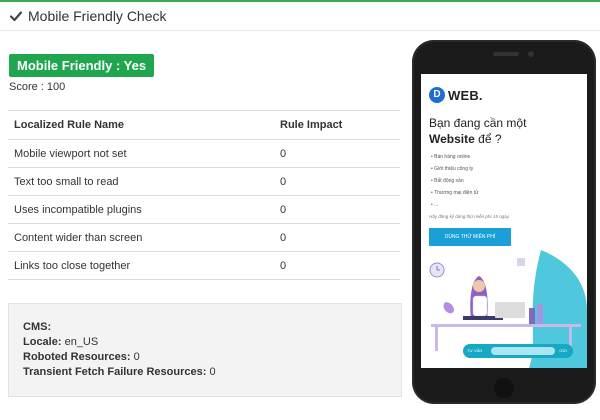 The image size is (600, 420). I want to click on rule-name-cell: Uses incompatible plugins, so click(78, 209).